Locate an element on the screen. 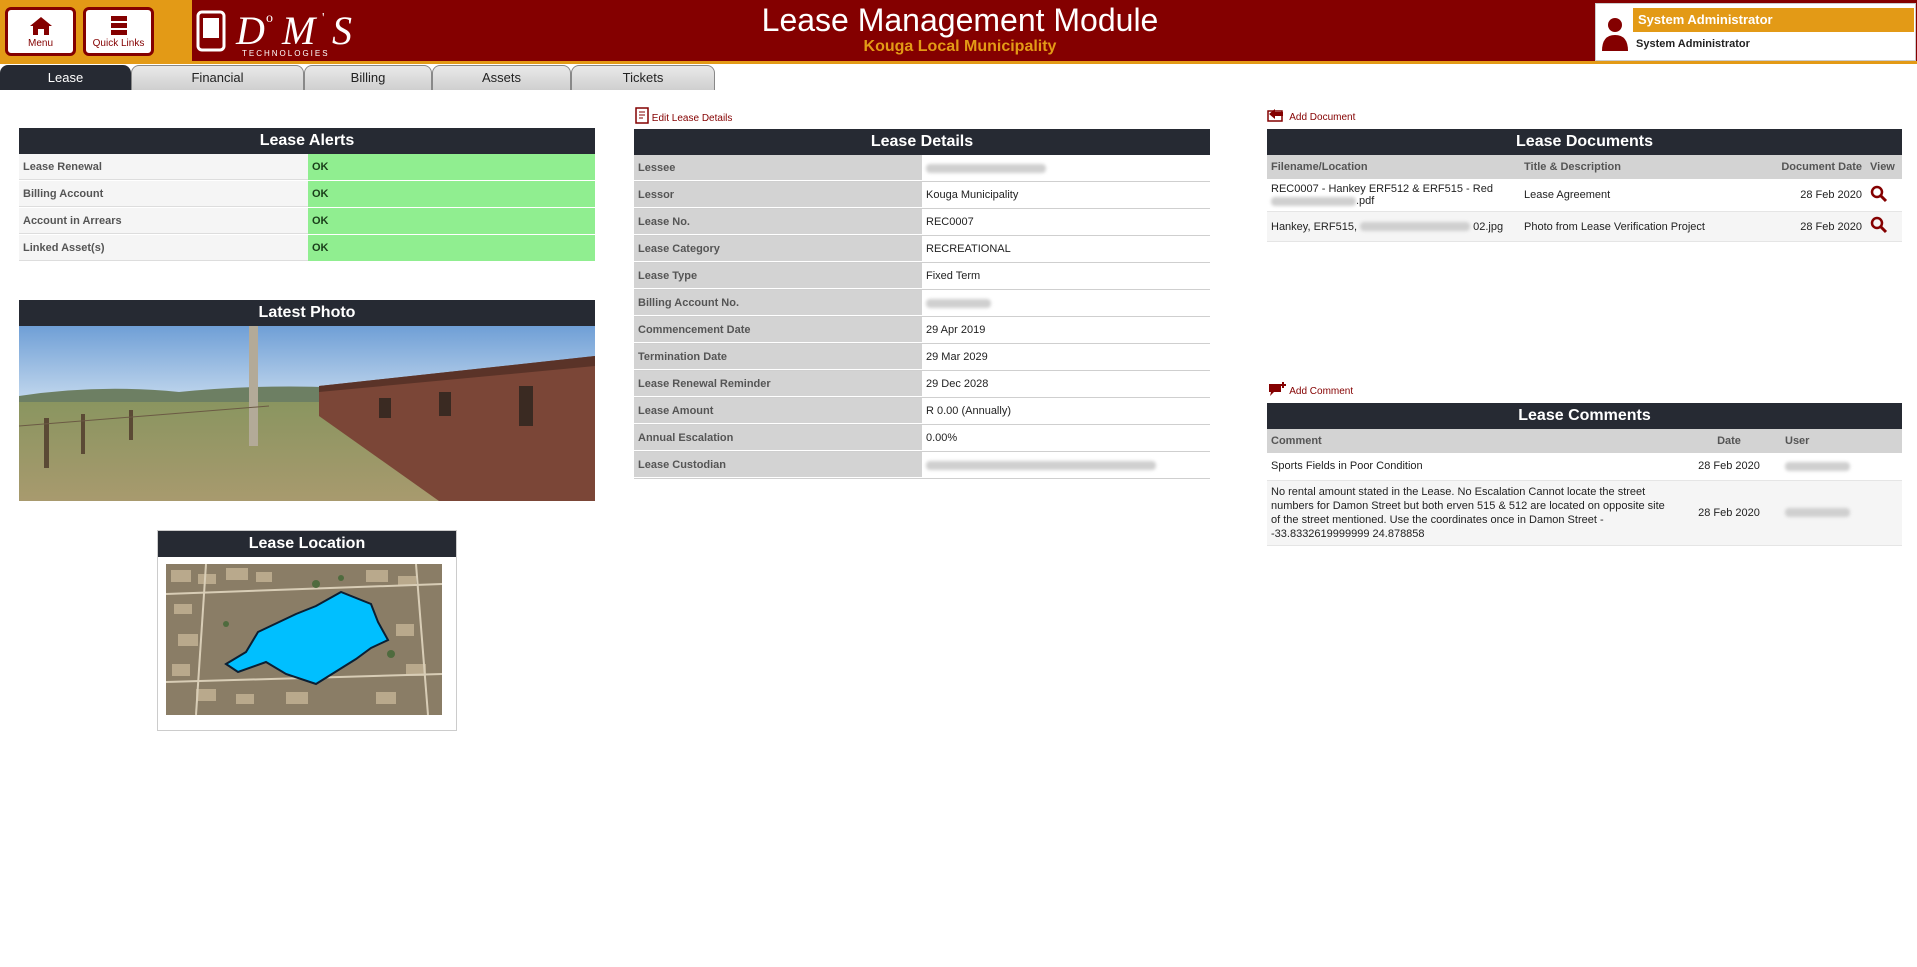  detail-row-commencement: Commencement Date 29 Apr 2019 is located at coordinates (922, 330).